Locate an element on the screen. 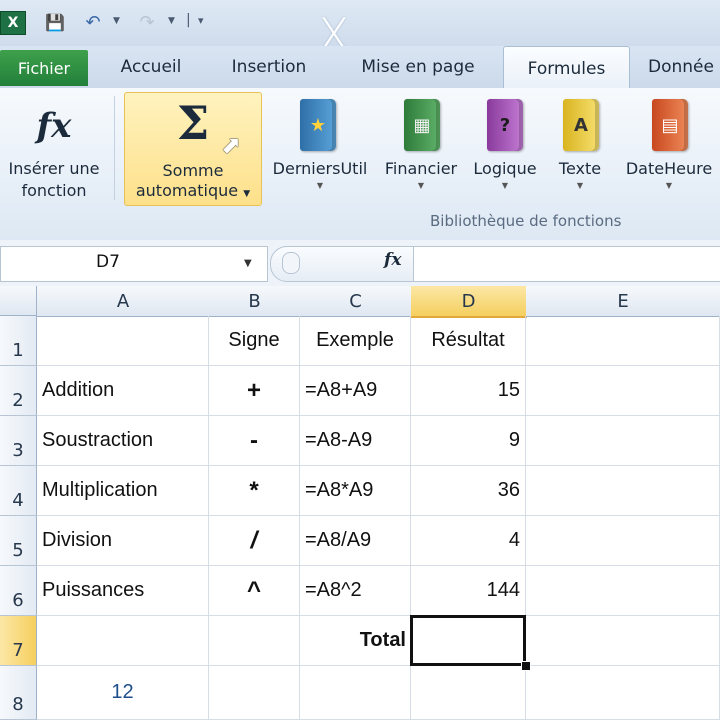 This screenshot has width=720, height=720. cell-b3: - is located at coordinates (254, 441).